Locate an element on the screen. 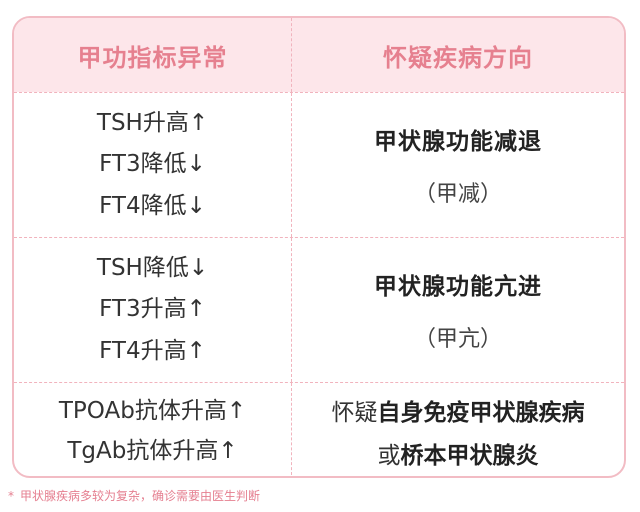  indicator-item: FT3升高↑ is located at coordinates (152, 309).